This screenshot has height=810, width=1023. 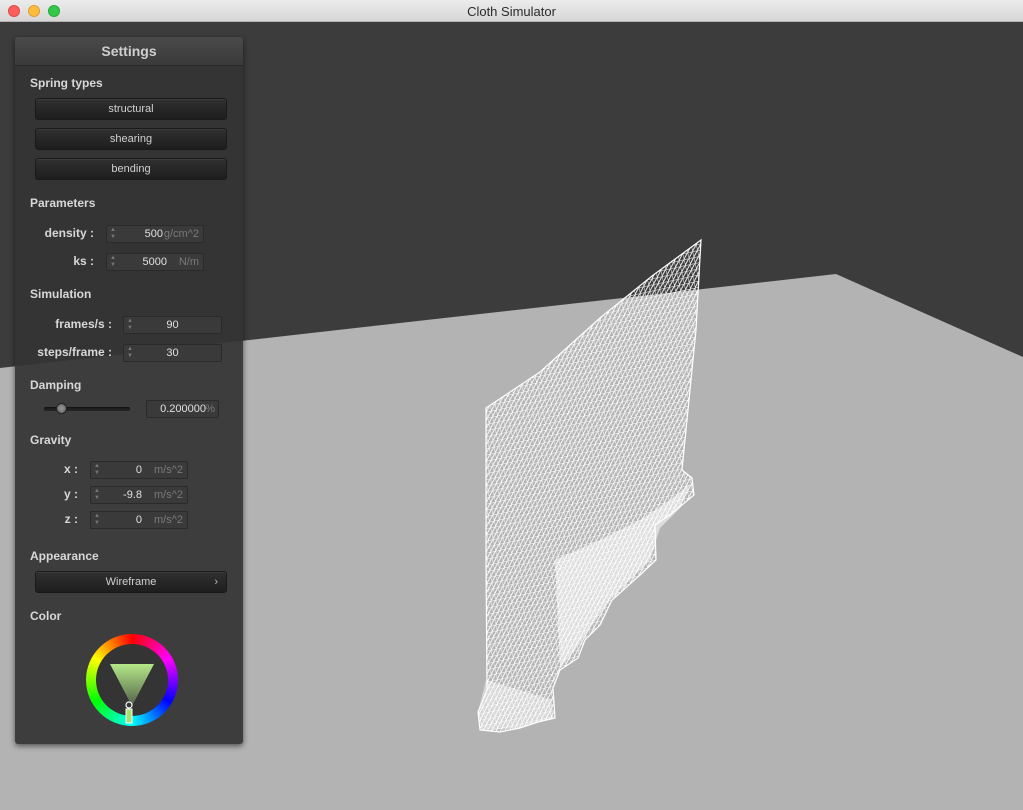 I want to click on gravity-x-stepper-icon: ▲ ▼, so click(x=97, y=470).